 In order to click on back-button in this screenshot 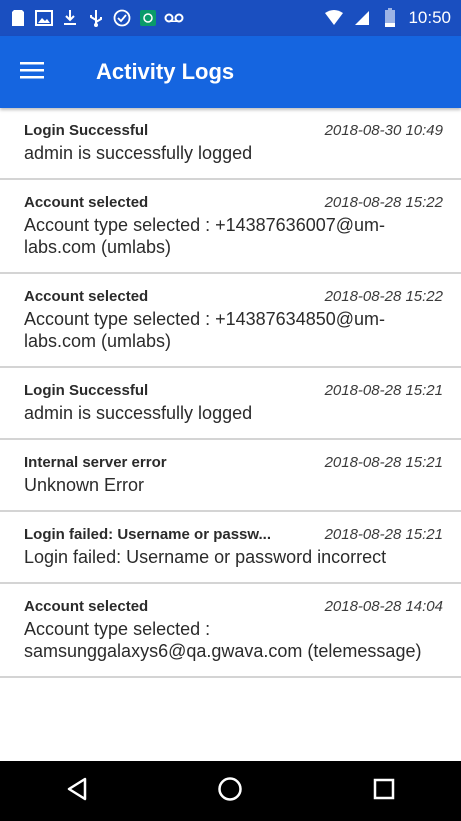, I will do `click(77, 791)`.